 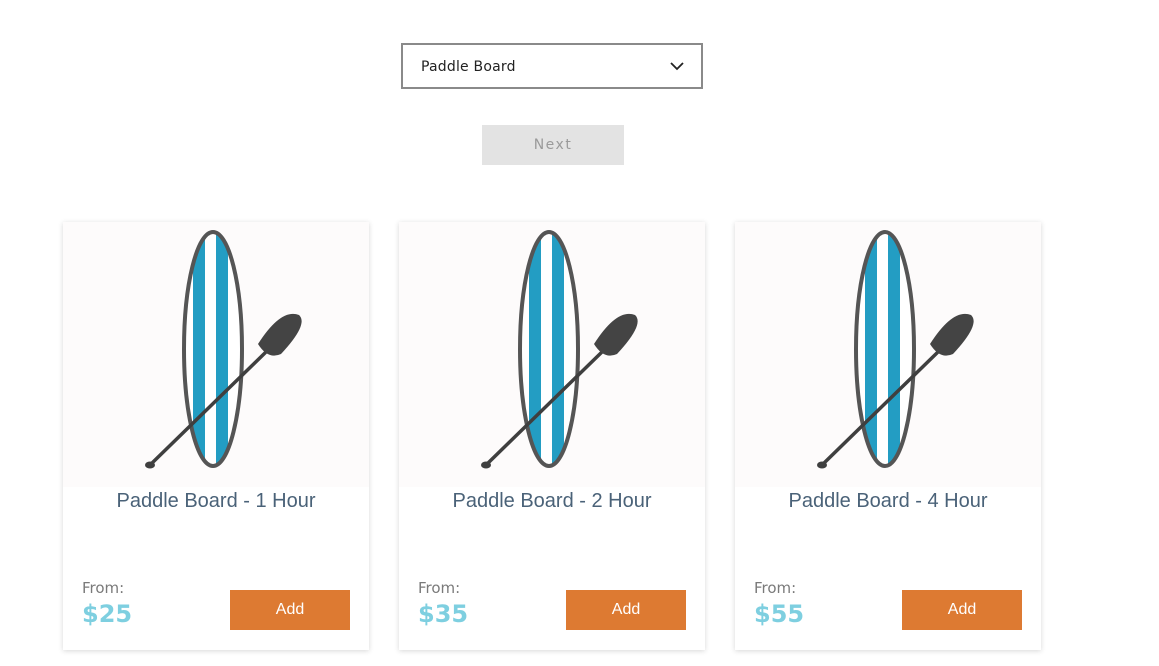 I want to click on product-price: $25, so click(x=107, y=614).